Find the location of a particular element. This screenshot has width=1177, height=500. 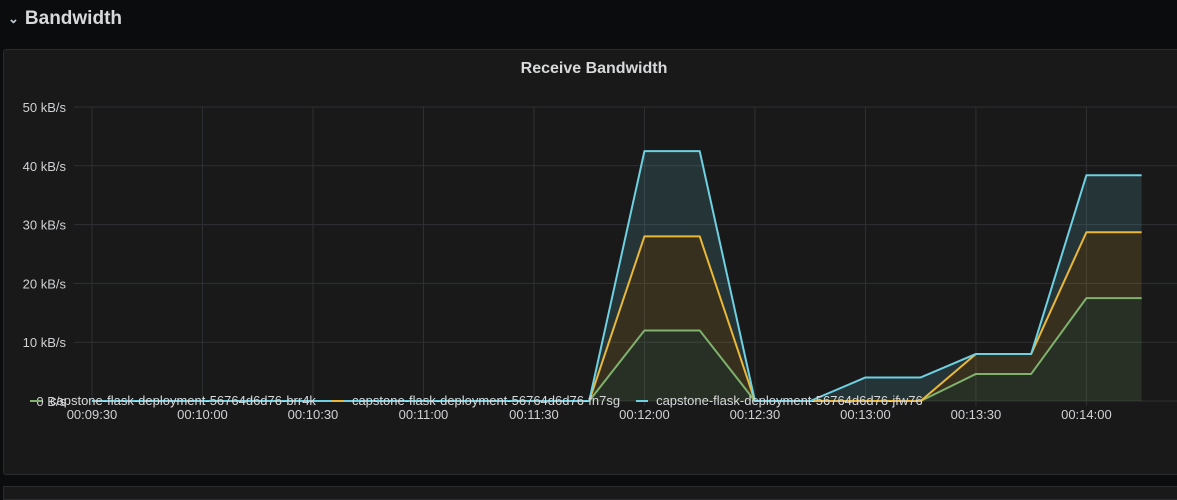

y-tick-label: 40 kB/s is located at coordinates (45, 166).